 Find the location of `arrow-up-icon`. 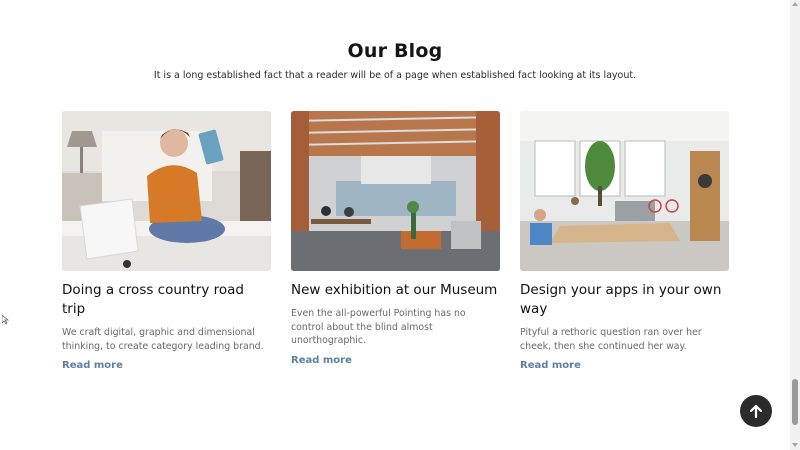

arrow-up-icon is located at coordinates (756, 411).